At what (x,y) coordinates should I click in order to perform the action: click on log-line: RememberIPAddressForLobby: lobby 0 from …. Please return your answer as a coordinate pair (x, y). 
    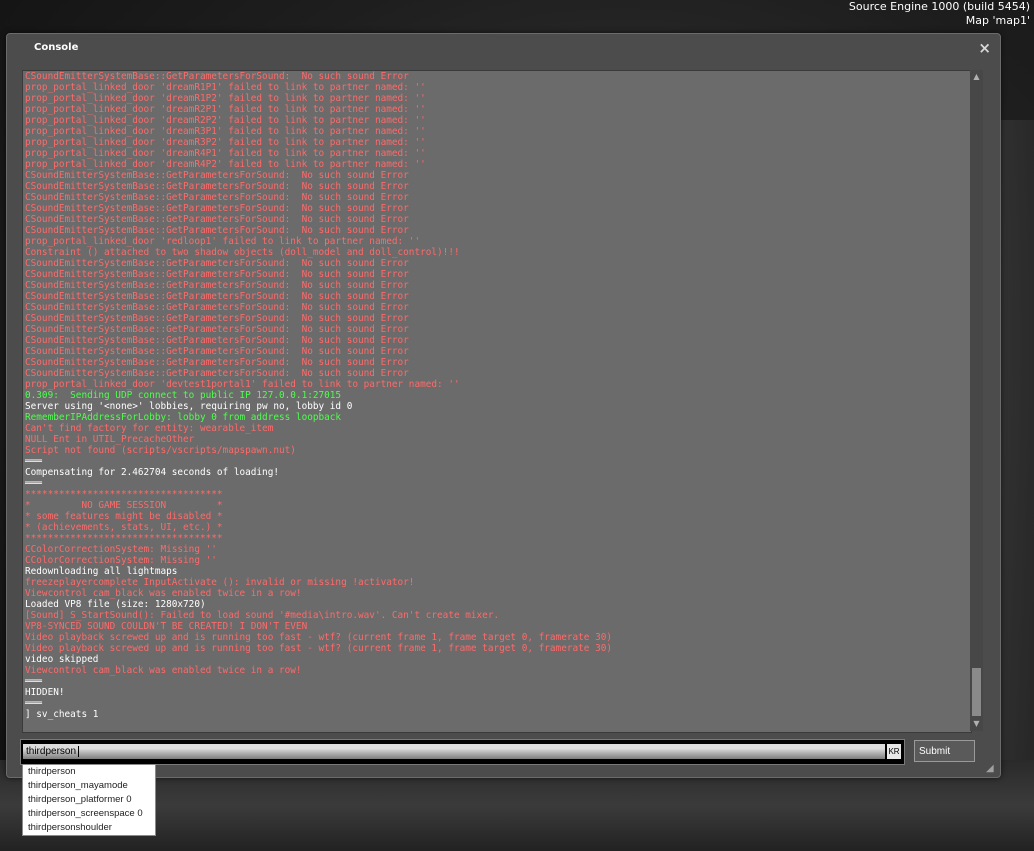
    Looking at the image, I should click on (183, 417).